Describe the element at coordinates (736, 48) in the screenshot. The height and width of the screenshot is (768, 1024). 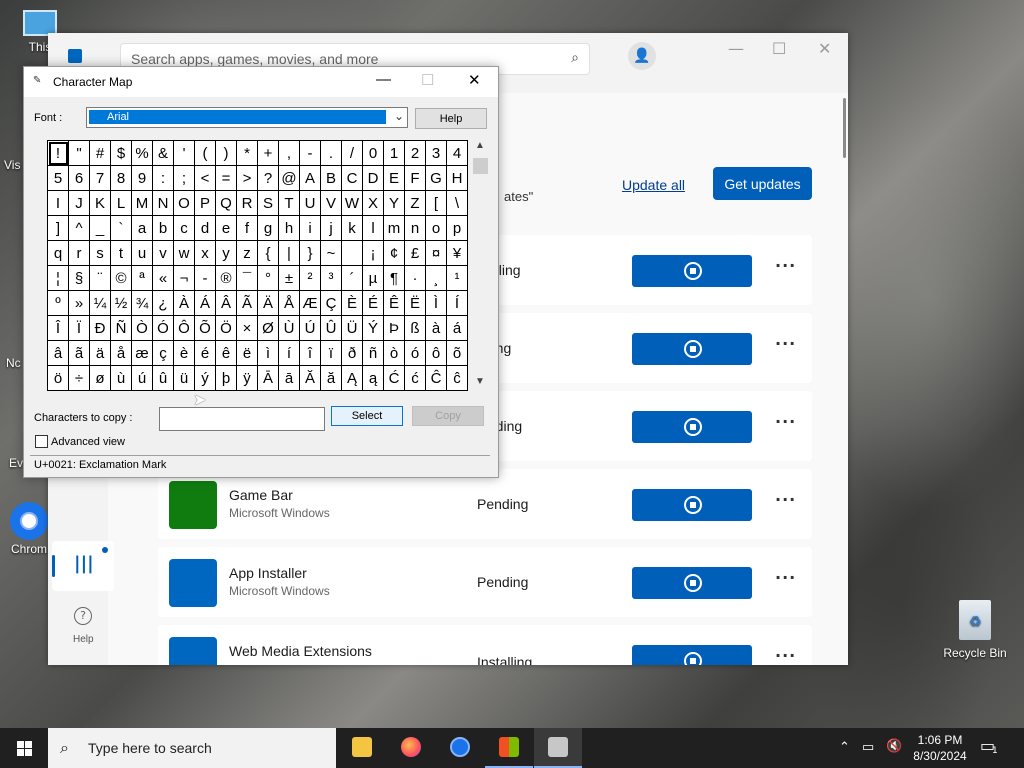
I see `store-minimize-button: —` at that location.